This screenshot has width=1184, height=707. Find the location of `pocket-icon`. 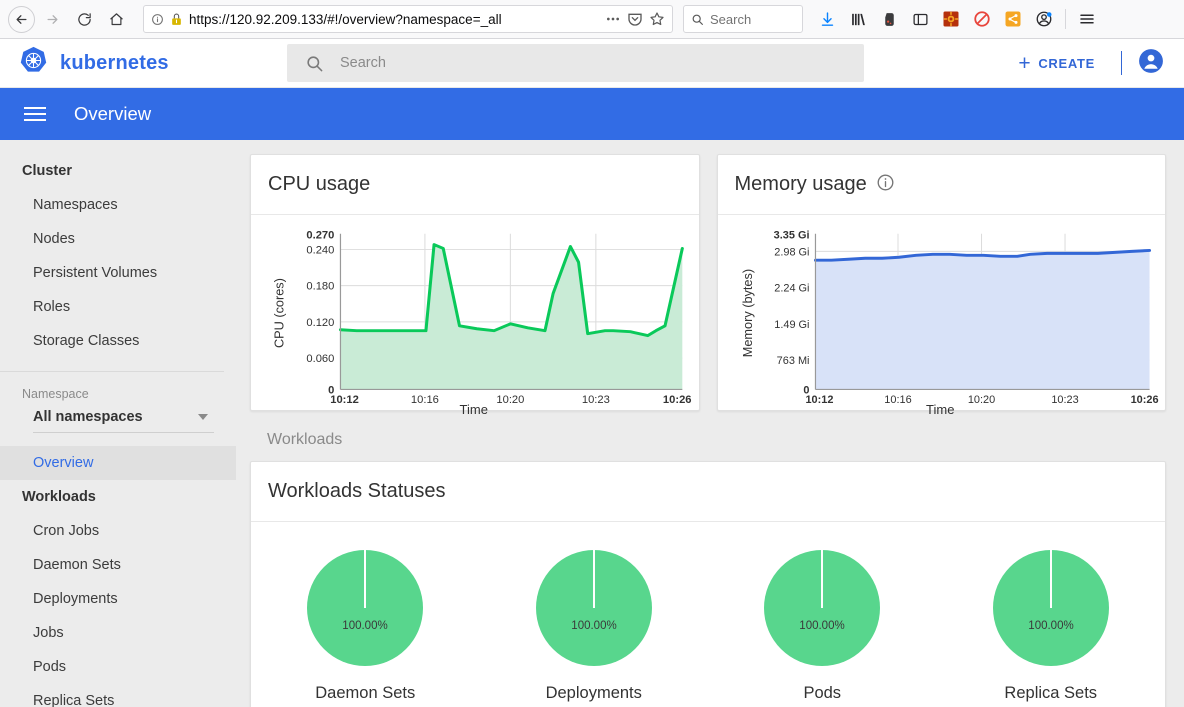

pocket-icon is located at coordinates (635, 19).